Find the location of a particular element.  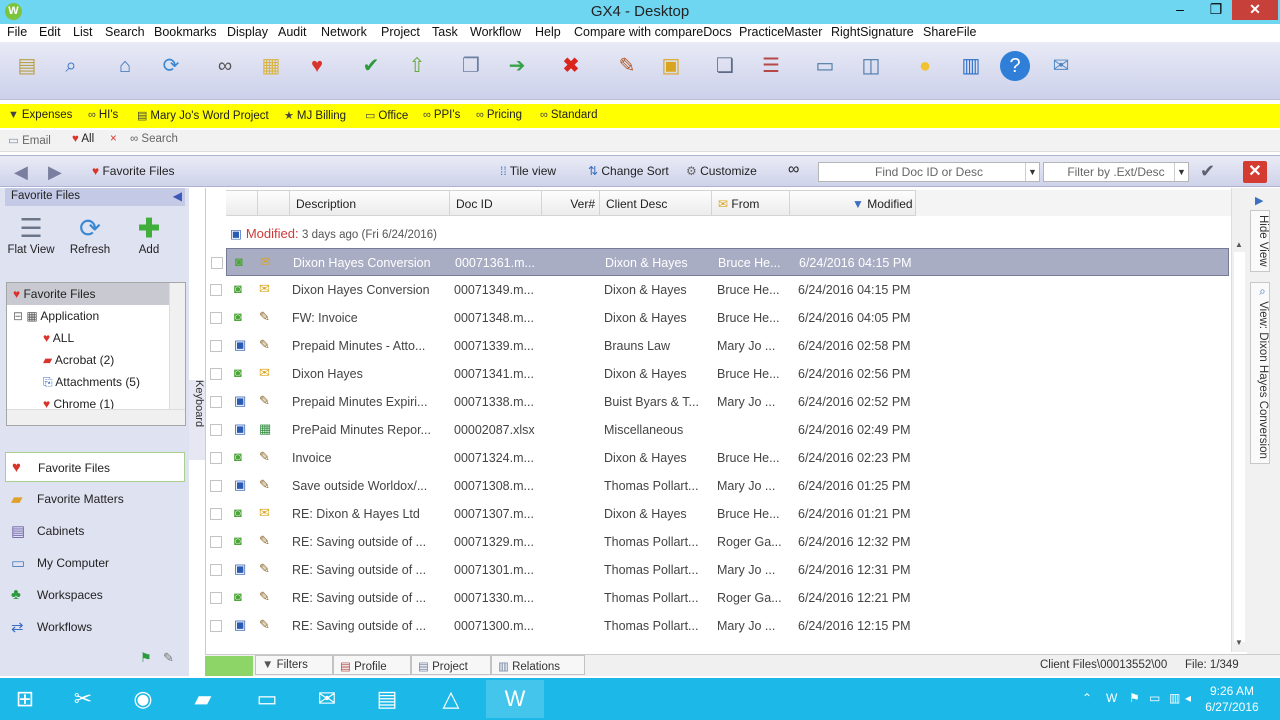

refresh-icon: ⟳ is located at coordinates (171, 66).